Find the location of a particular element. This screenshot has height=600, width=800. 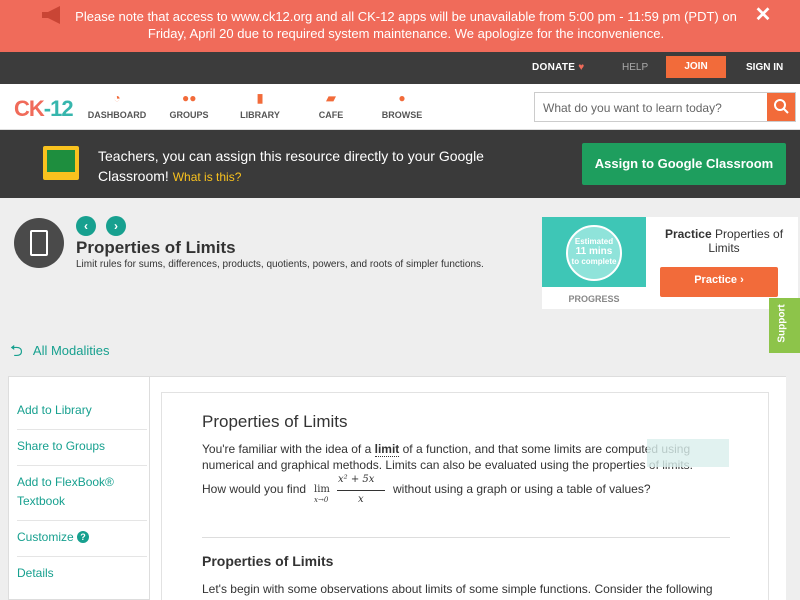

assign-google-classroom-button: Assign to Google Classroom is located at coordinates (684, 164).